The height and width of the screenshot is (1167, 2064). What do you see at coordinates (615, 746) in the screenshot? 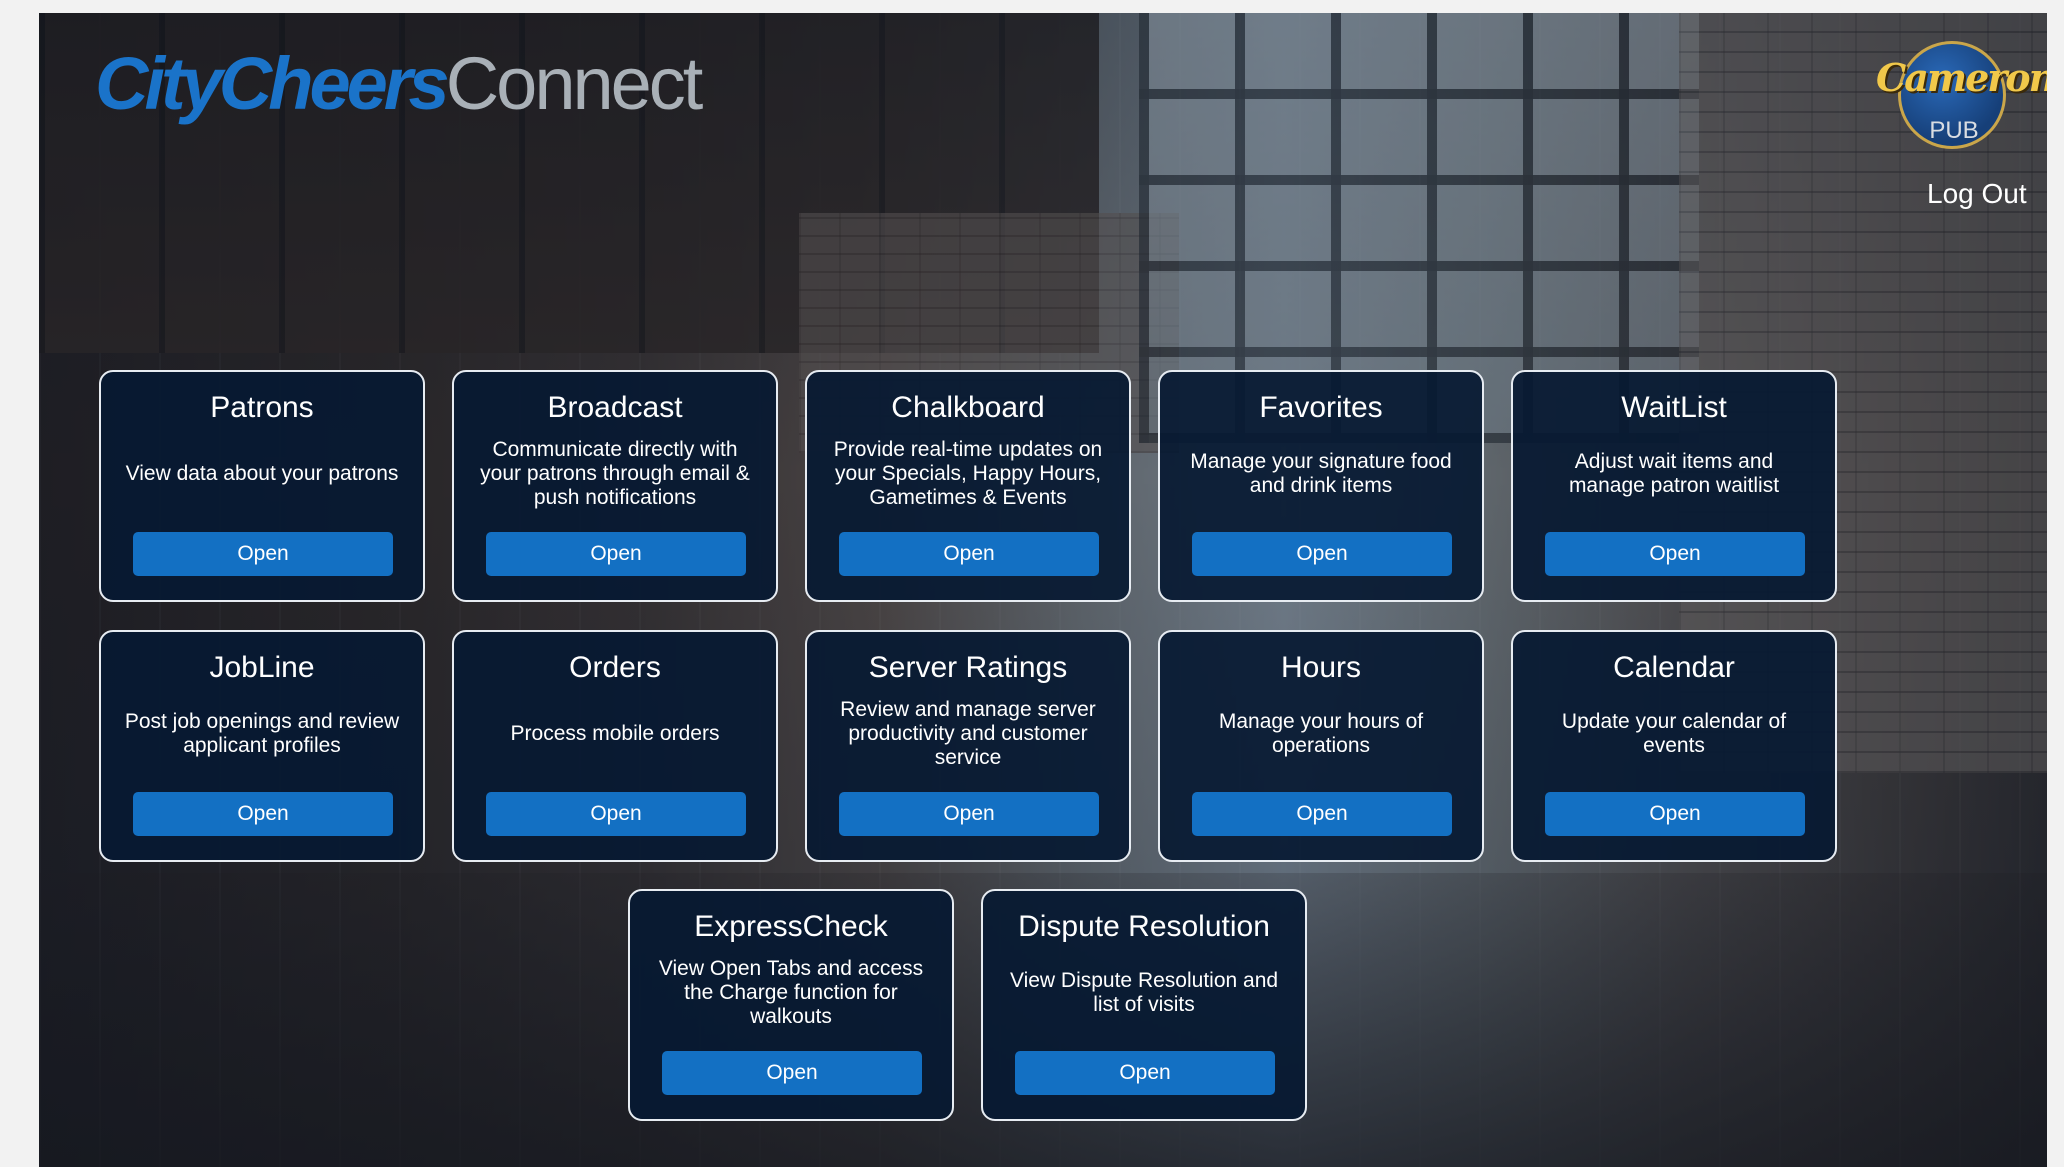
I see `card-orders: Orders Process mobile orders Open` at bounding box center [615, 746].